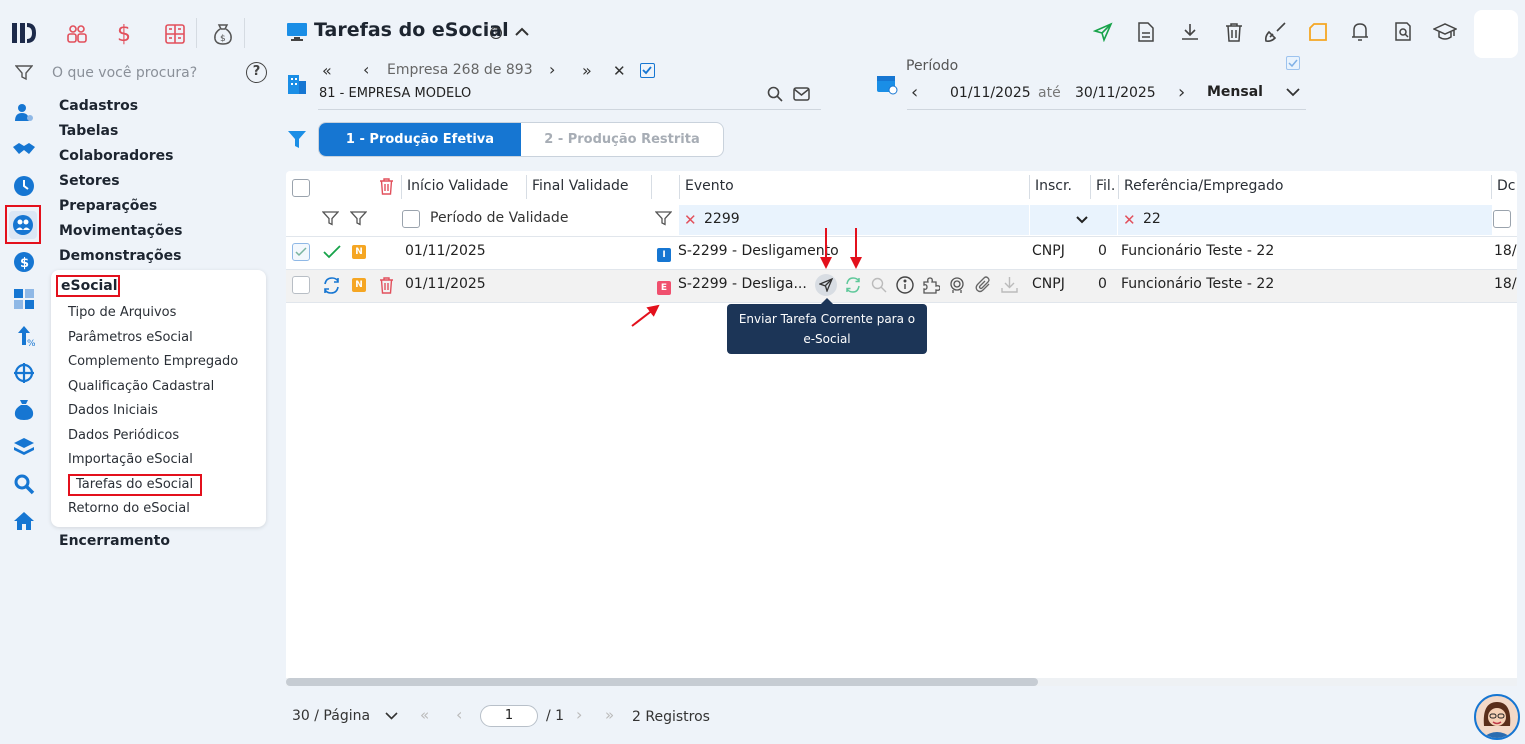 The width and height of the screenshot is (1525, 744). What do you see at coordinates (386, 285) in the screenshot?
I see `row-trash-icon` at bounding box center [386, 285].